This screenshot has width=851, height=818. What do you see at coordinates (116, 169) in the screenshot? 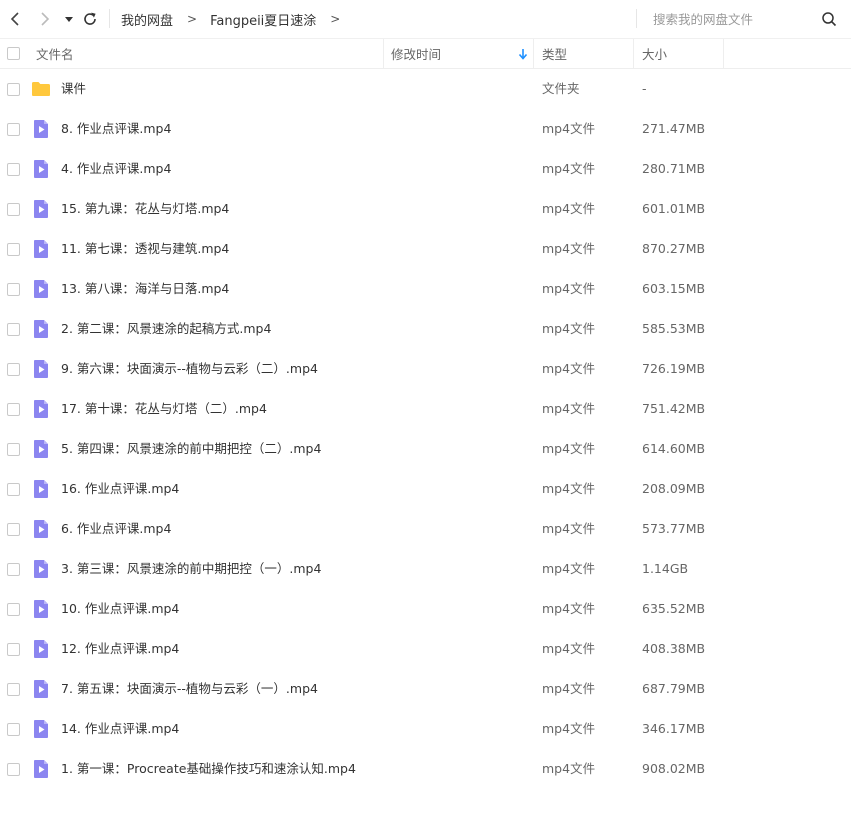
I see `file-name: 4. 作业点评课.mp4` at bounding box center [116, 169].